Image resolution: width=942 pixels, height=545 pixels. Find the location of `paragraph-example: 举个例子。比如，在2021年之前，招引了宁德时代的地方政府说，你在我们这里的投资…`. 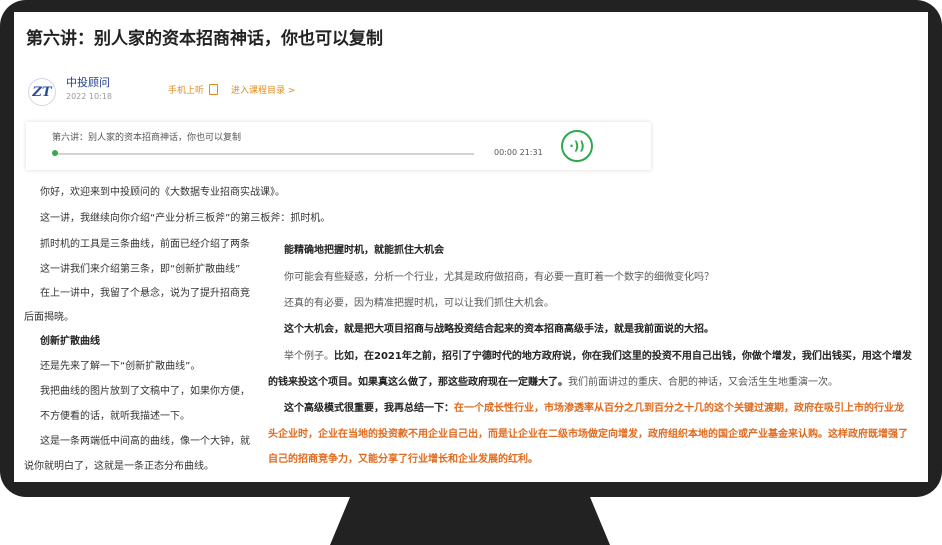

paragraph-example: 举个例子。比如，在2021年之前，招引了宁德时代的地方政府说，你在我们这里的投资… is located at coordinates (598, 354).